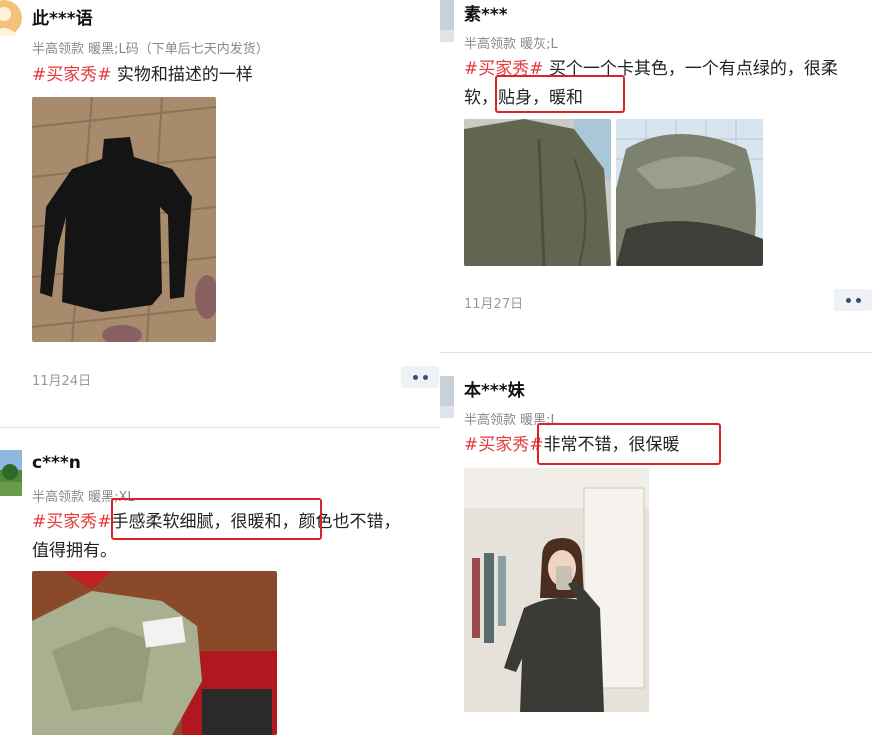 This screenshot has height=735, width=880. Describe the element at coordinates (486, 15) in the screenshot. I see `username: 素***` at that location.